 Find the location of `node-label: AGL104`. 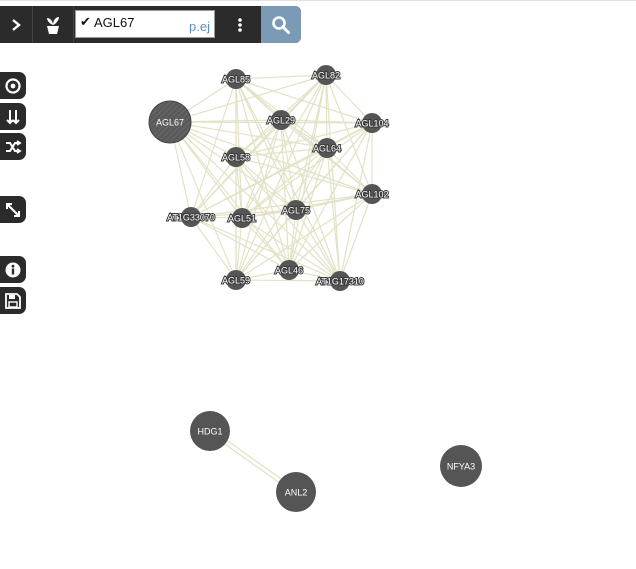

node-label: AGL104 is located at coordinates (371, 123).